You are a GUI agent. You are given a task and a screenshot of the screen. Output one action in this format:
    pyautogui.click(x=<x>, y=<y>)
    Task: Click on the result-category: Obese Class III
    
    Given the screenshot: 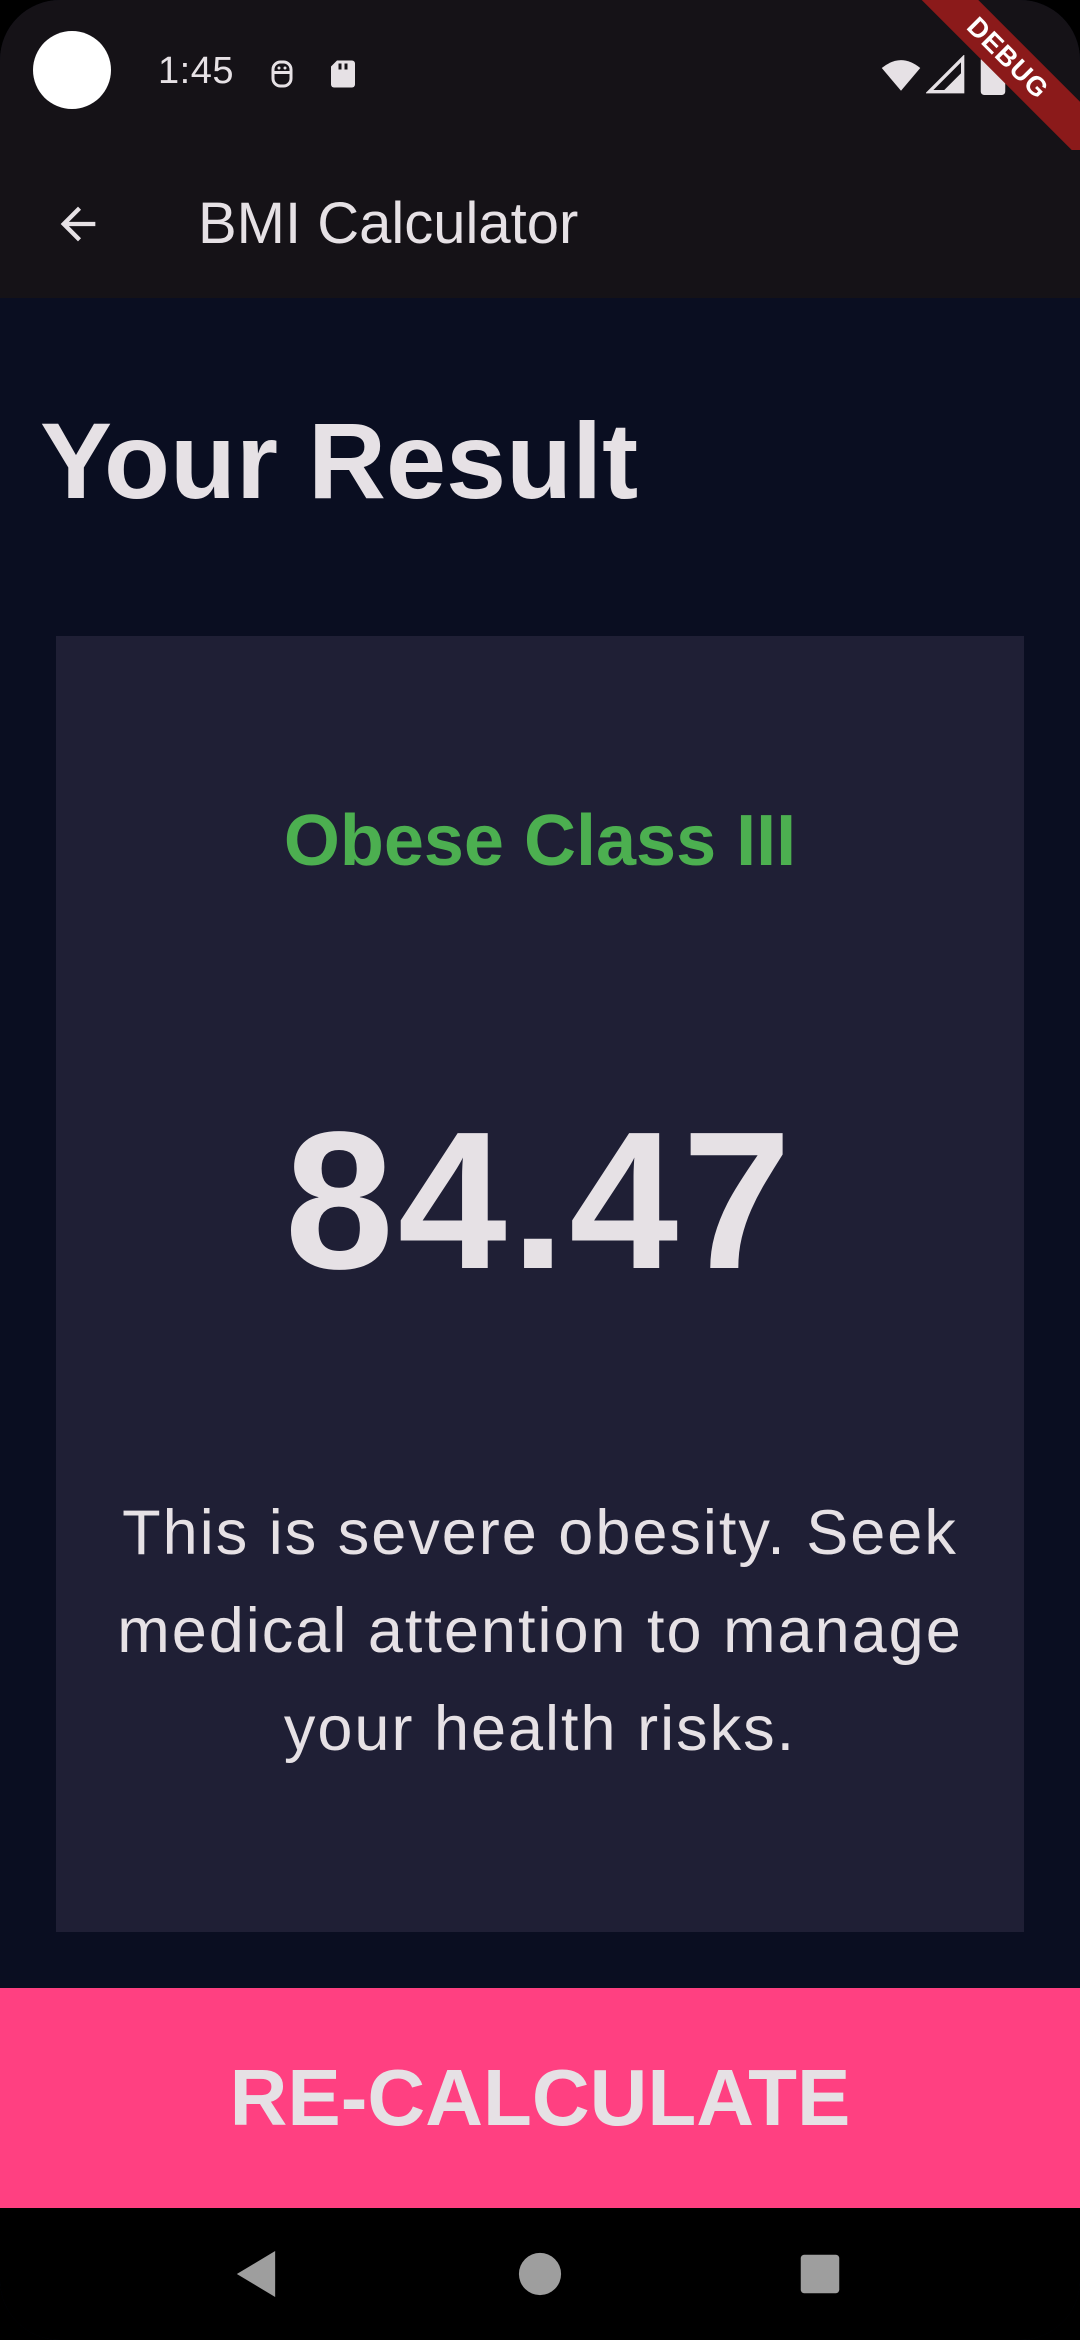 What is the action you would take?
    pyautogui.click(x=540, y=841)
    